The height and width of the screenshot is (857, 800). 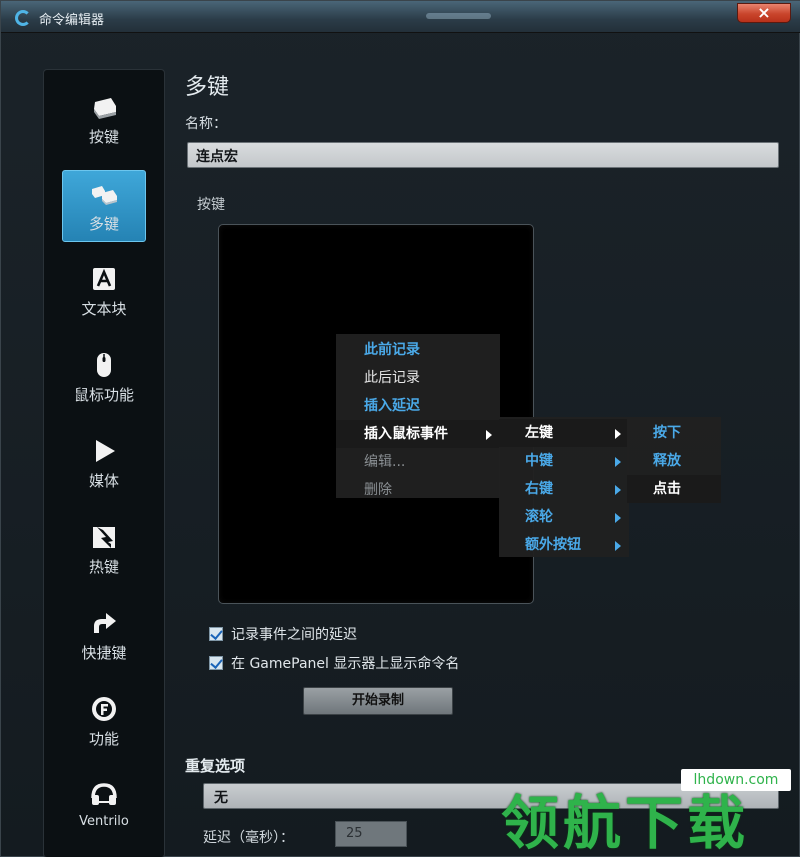 What do you see at coordinates (215, 766) in the screenshot?
I see `repeat-options-heading: 重复选项` at bounding box center [215, 766].